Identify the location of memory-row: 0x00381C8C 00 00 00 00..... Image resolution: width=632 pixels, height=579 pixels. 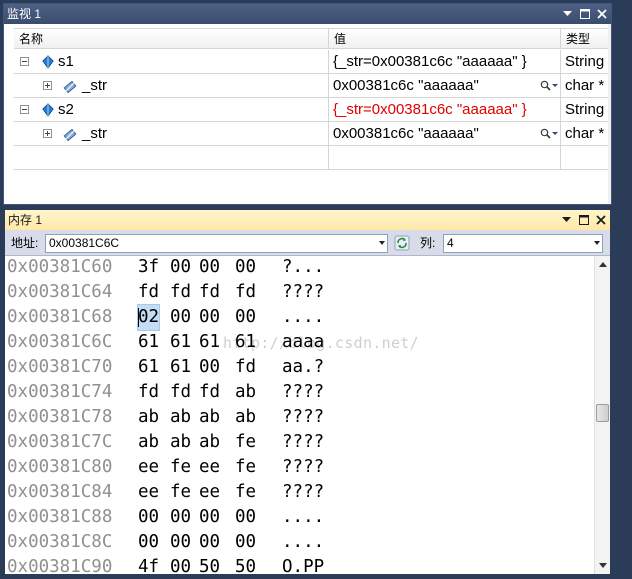
(299, 542).